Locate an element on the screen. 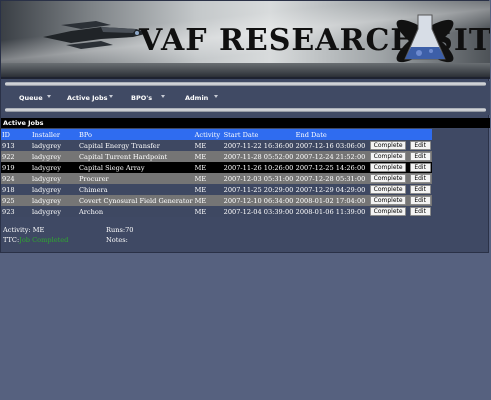  detail-activity: Activity: ME is located at coordinates (24, 230).